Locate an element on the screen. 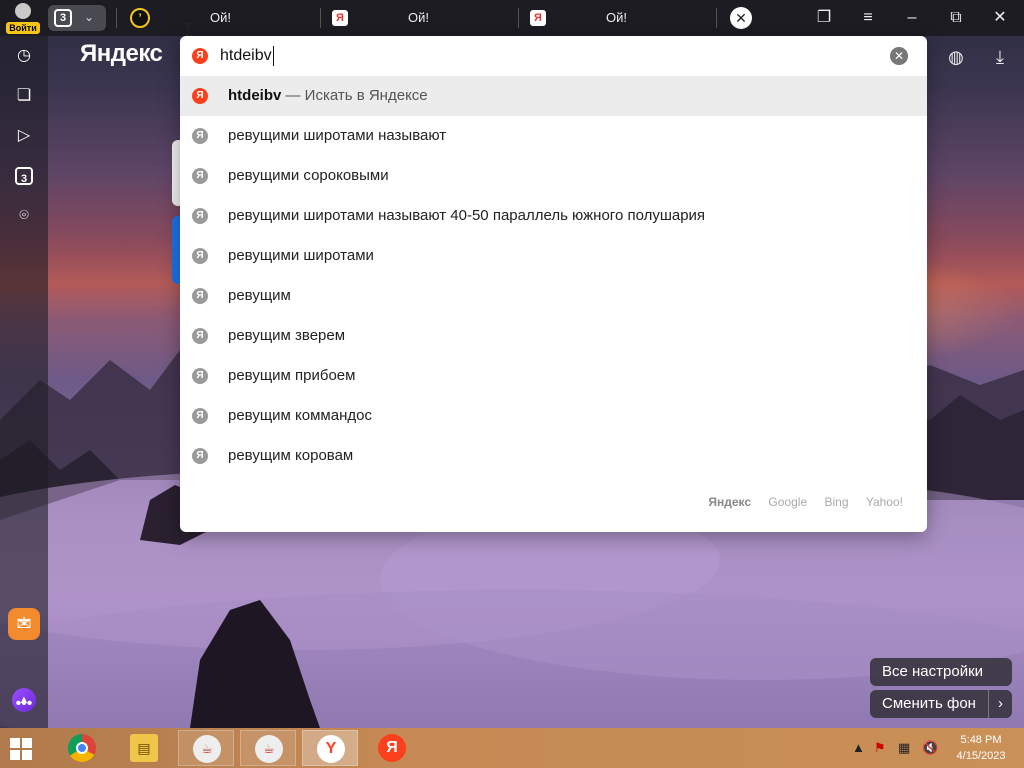 The width and height of the screenshot is (1024, 768). taskbar-java-2: ☕ is located at coordinates (268, 748).